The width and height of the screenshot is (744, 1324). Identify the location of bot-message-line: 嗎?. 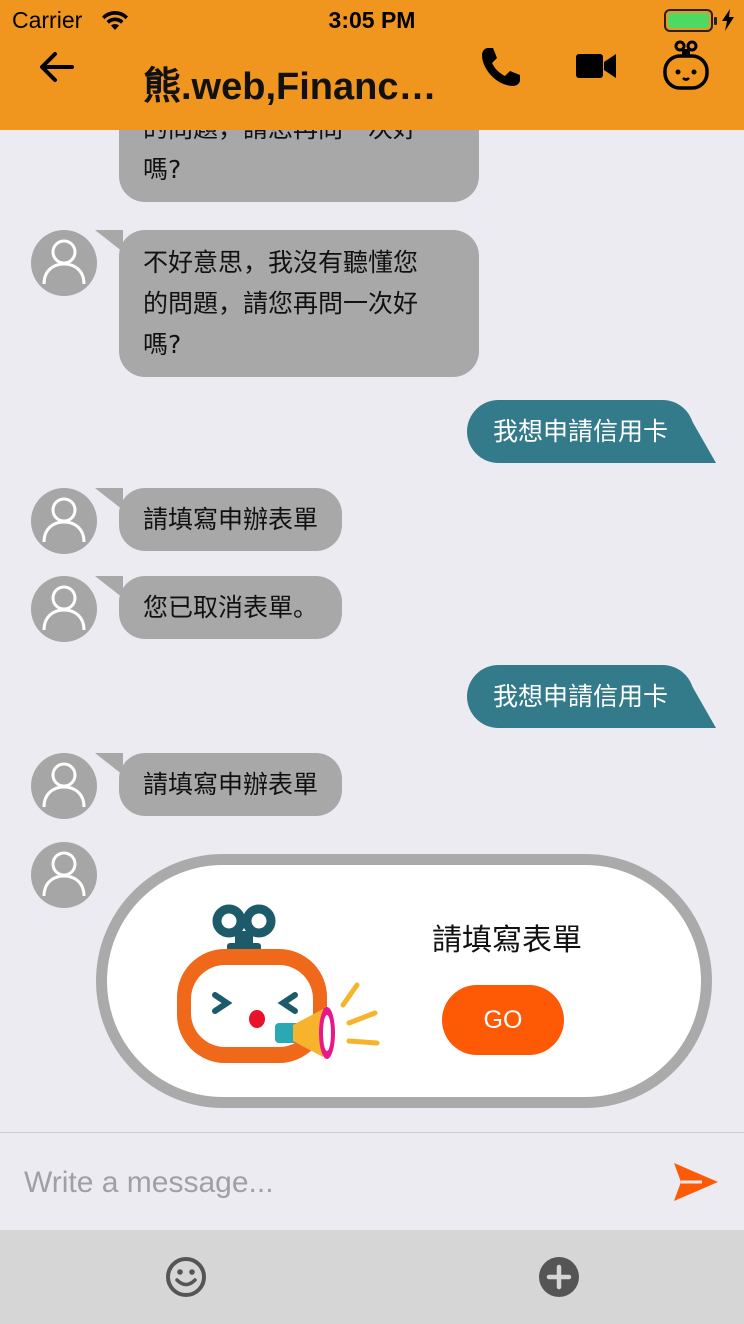
(162, 344).